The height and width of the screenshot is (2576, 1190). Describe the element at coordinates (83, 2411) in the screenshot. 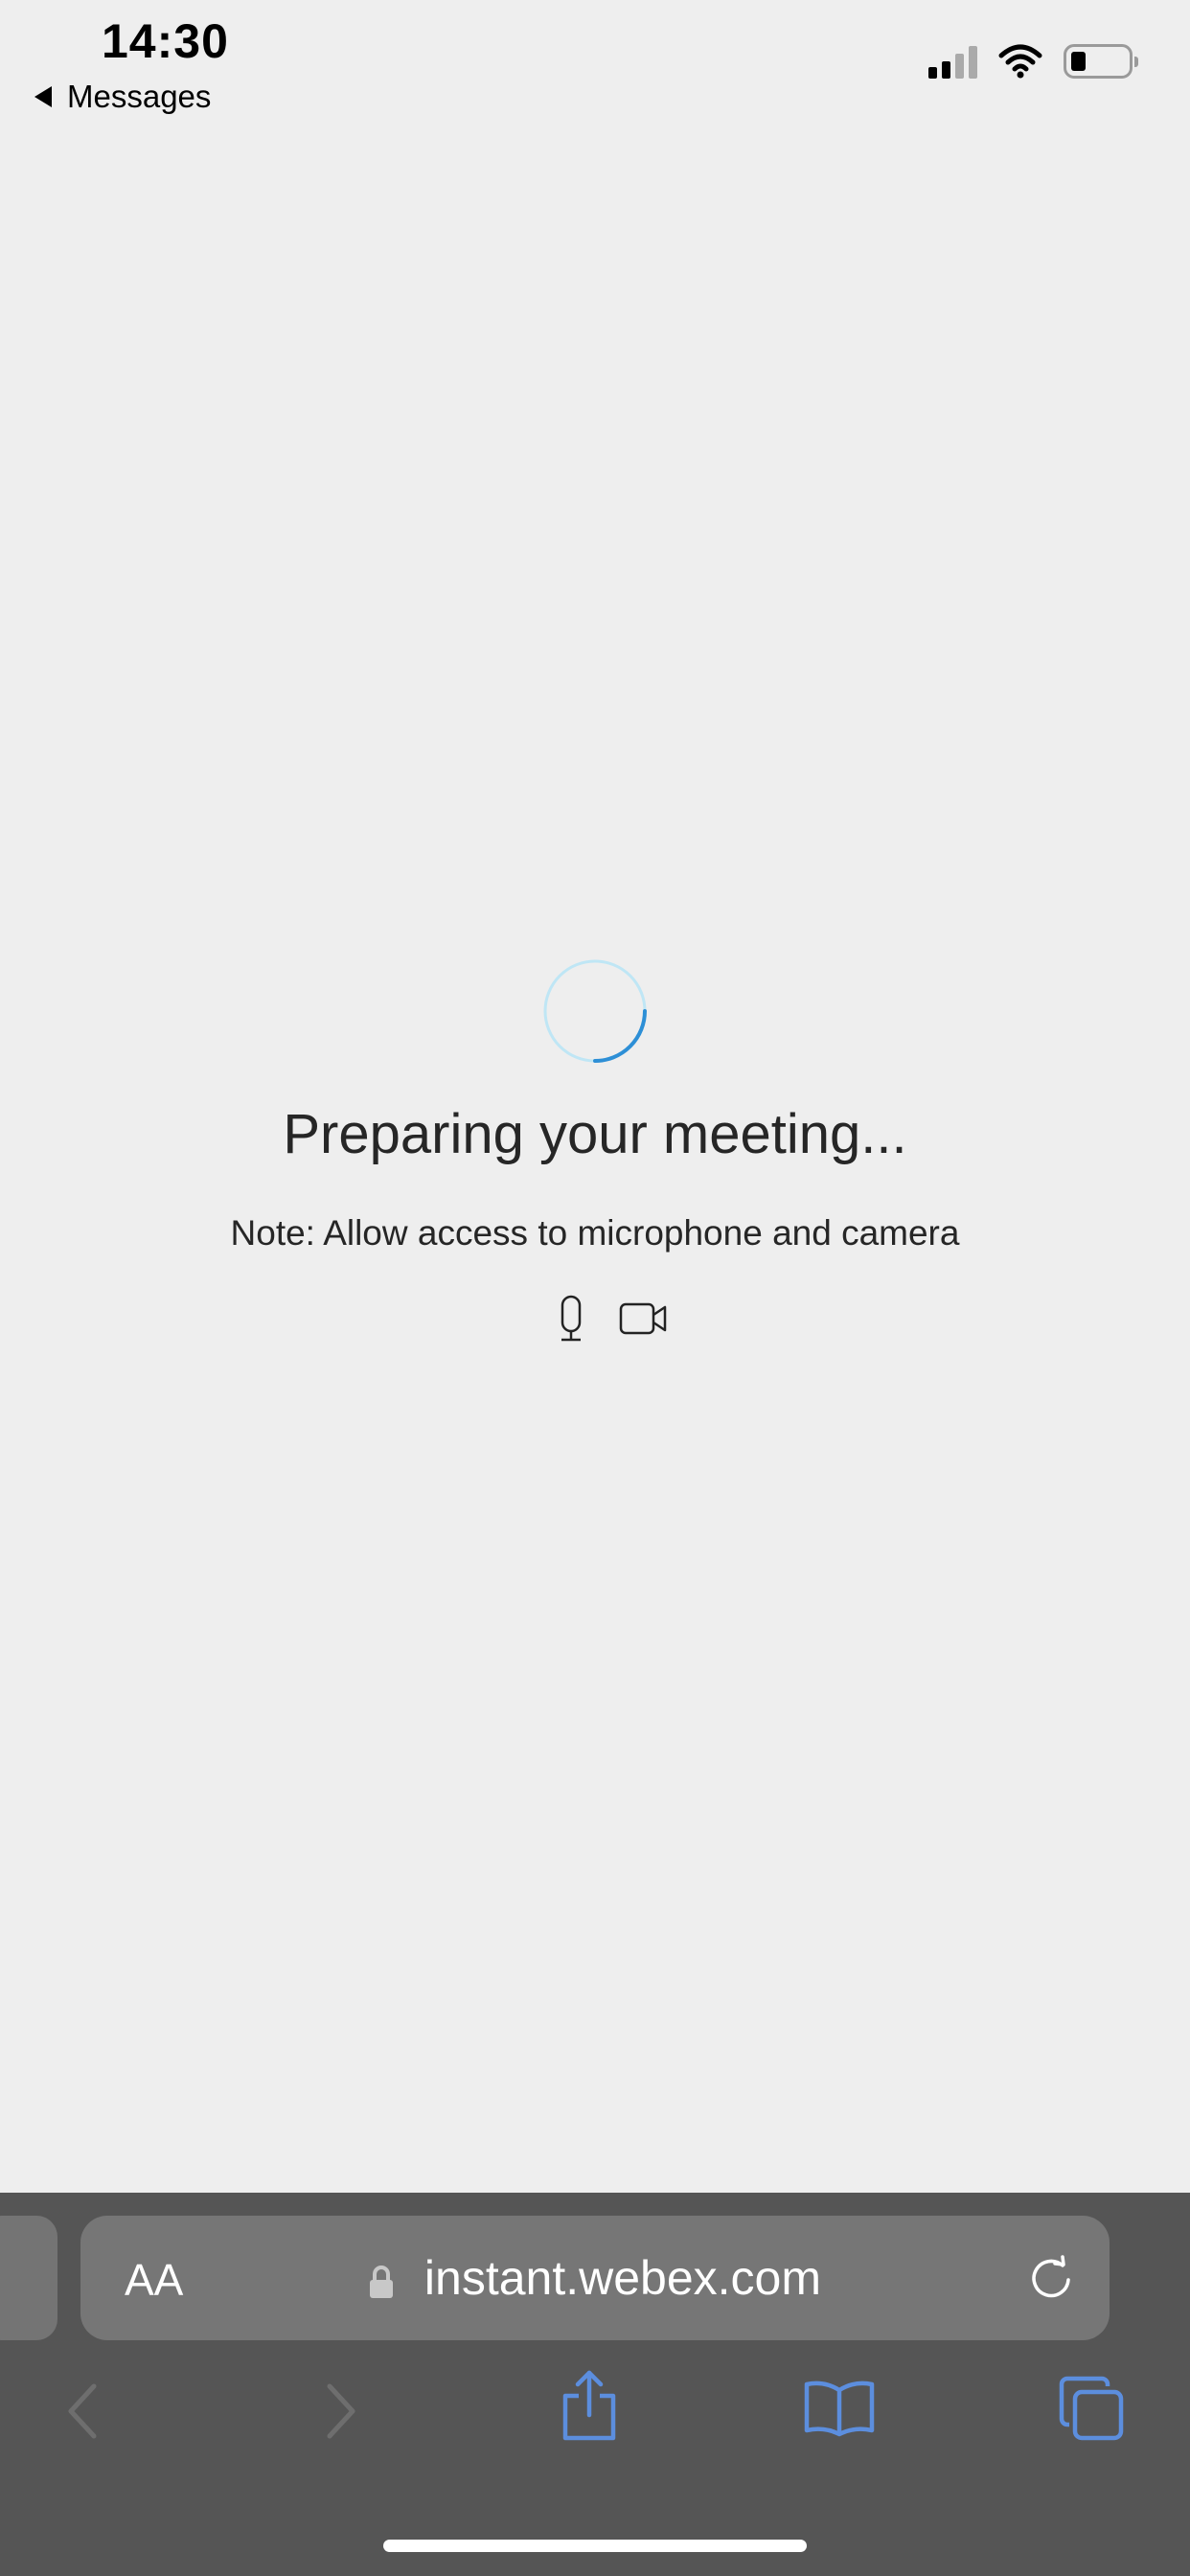

I see `back-icon` at that location.